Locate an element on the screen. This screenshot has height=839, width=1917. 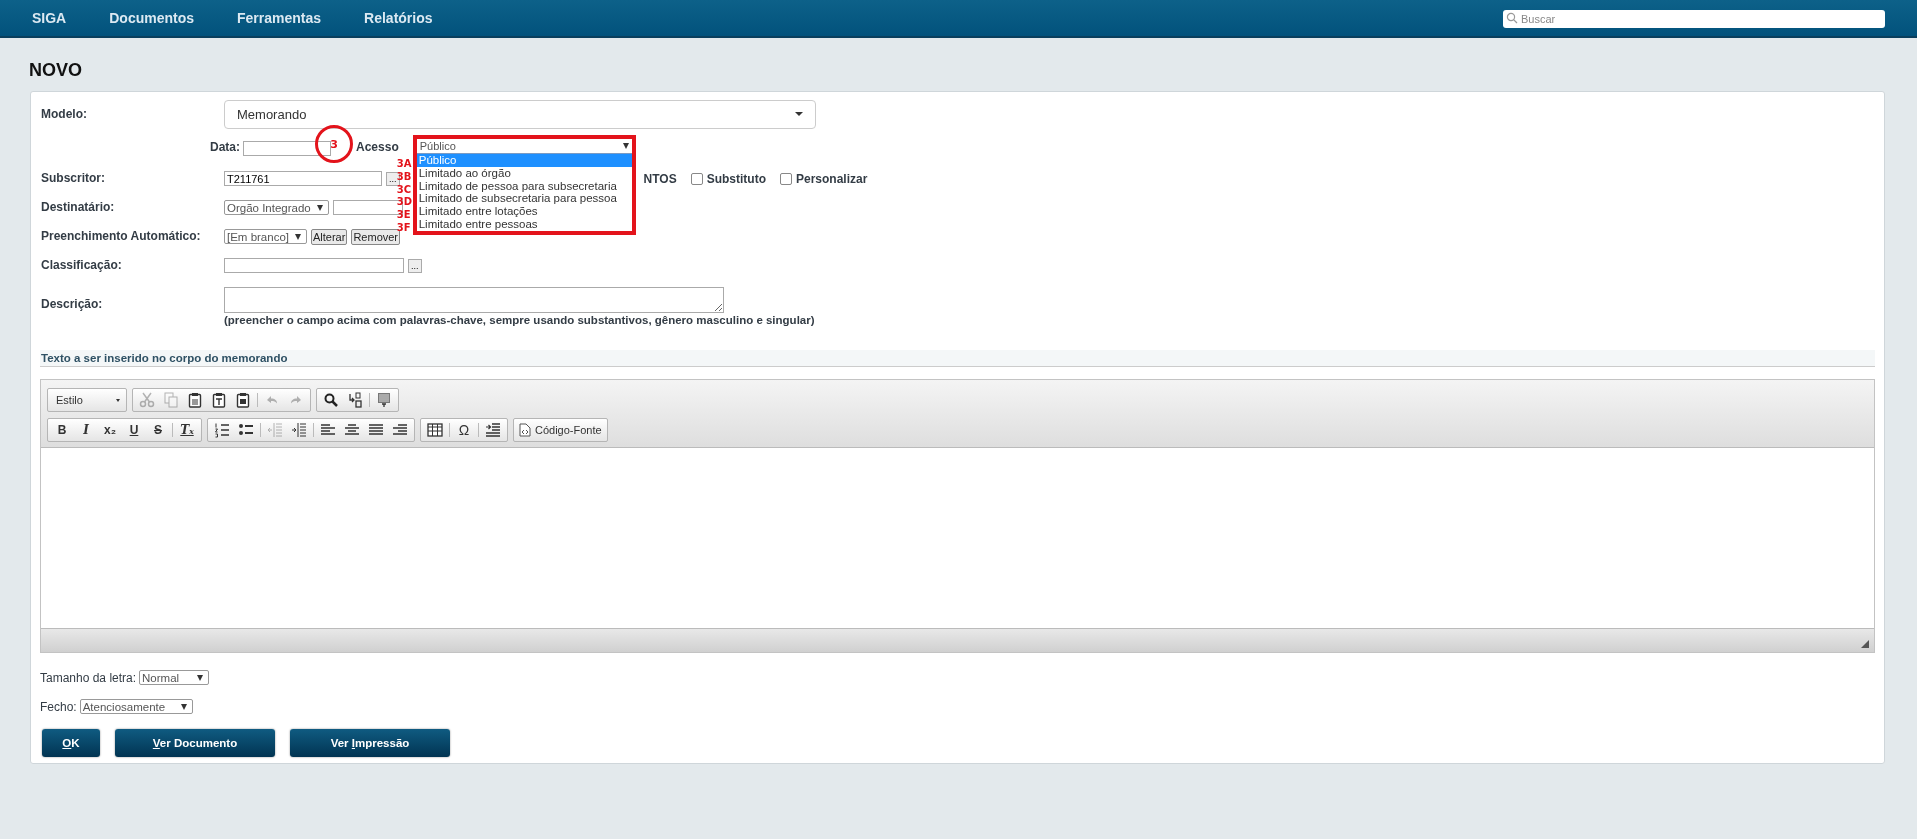
italic-button: I is located at coordinates (86, 430).